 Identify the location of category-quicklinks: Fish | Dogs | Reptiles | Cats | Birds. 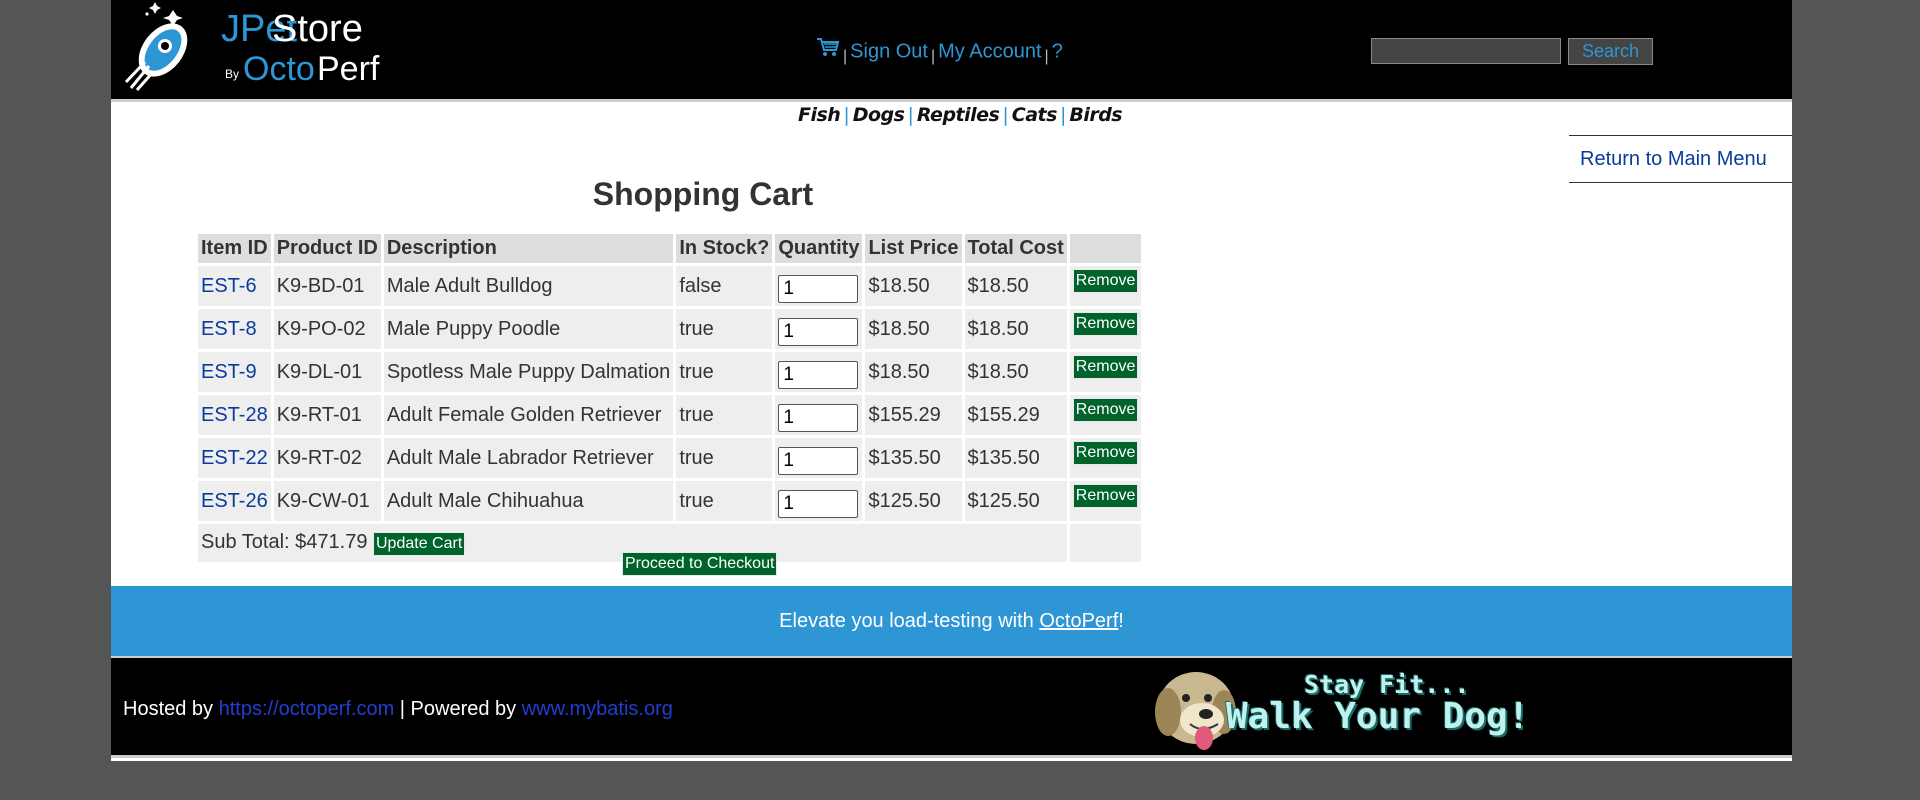
(960, 115).